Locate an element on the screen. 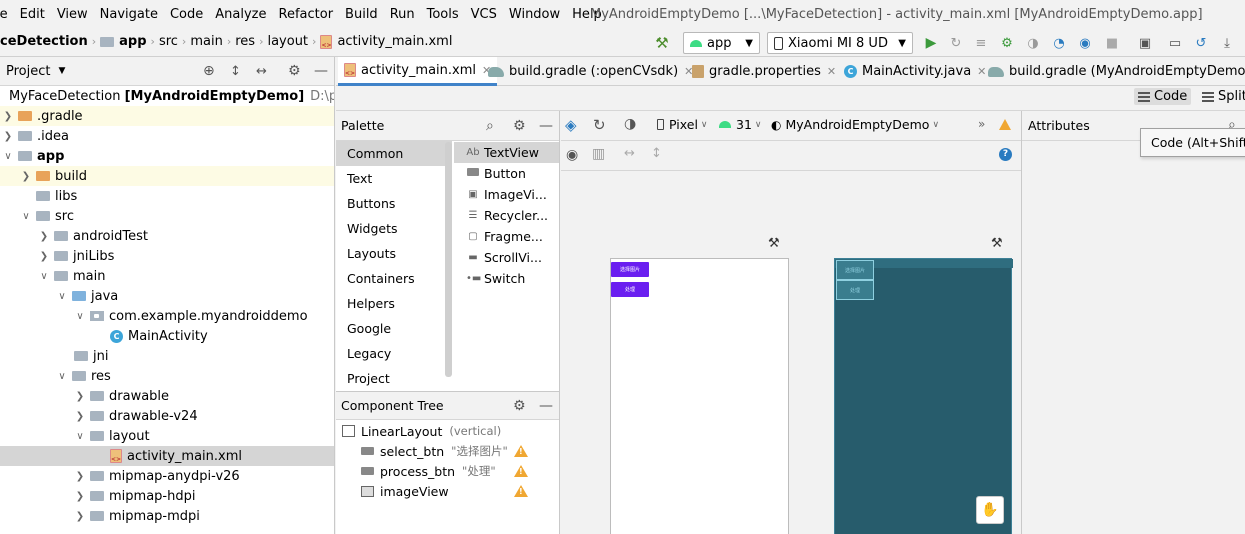 The image size is (1245, 534). layers-icon: ◈ is located at coordinates (571, 125).